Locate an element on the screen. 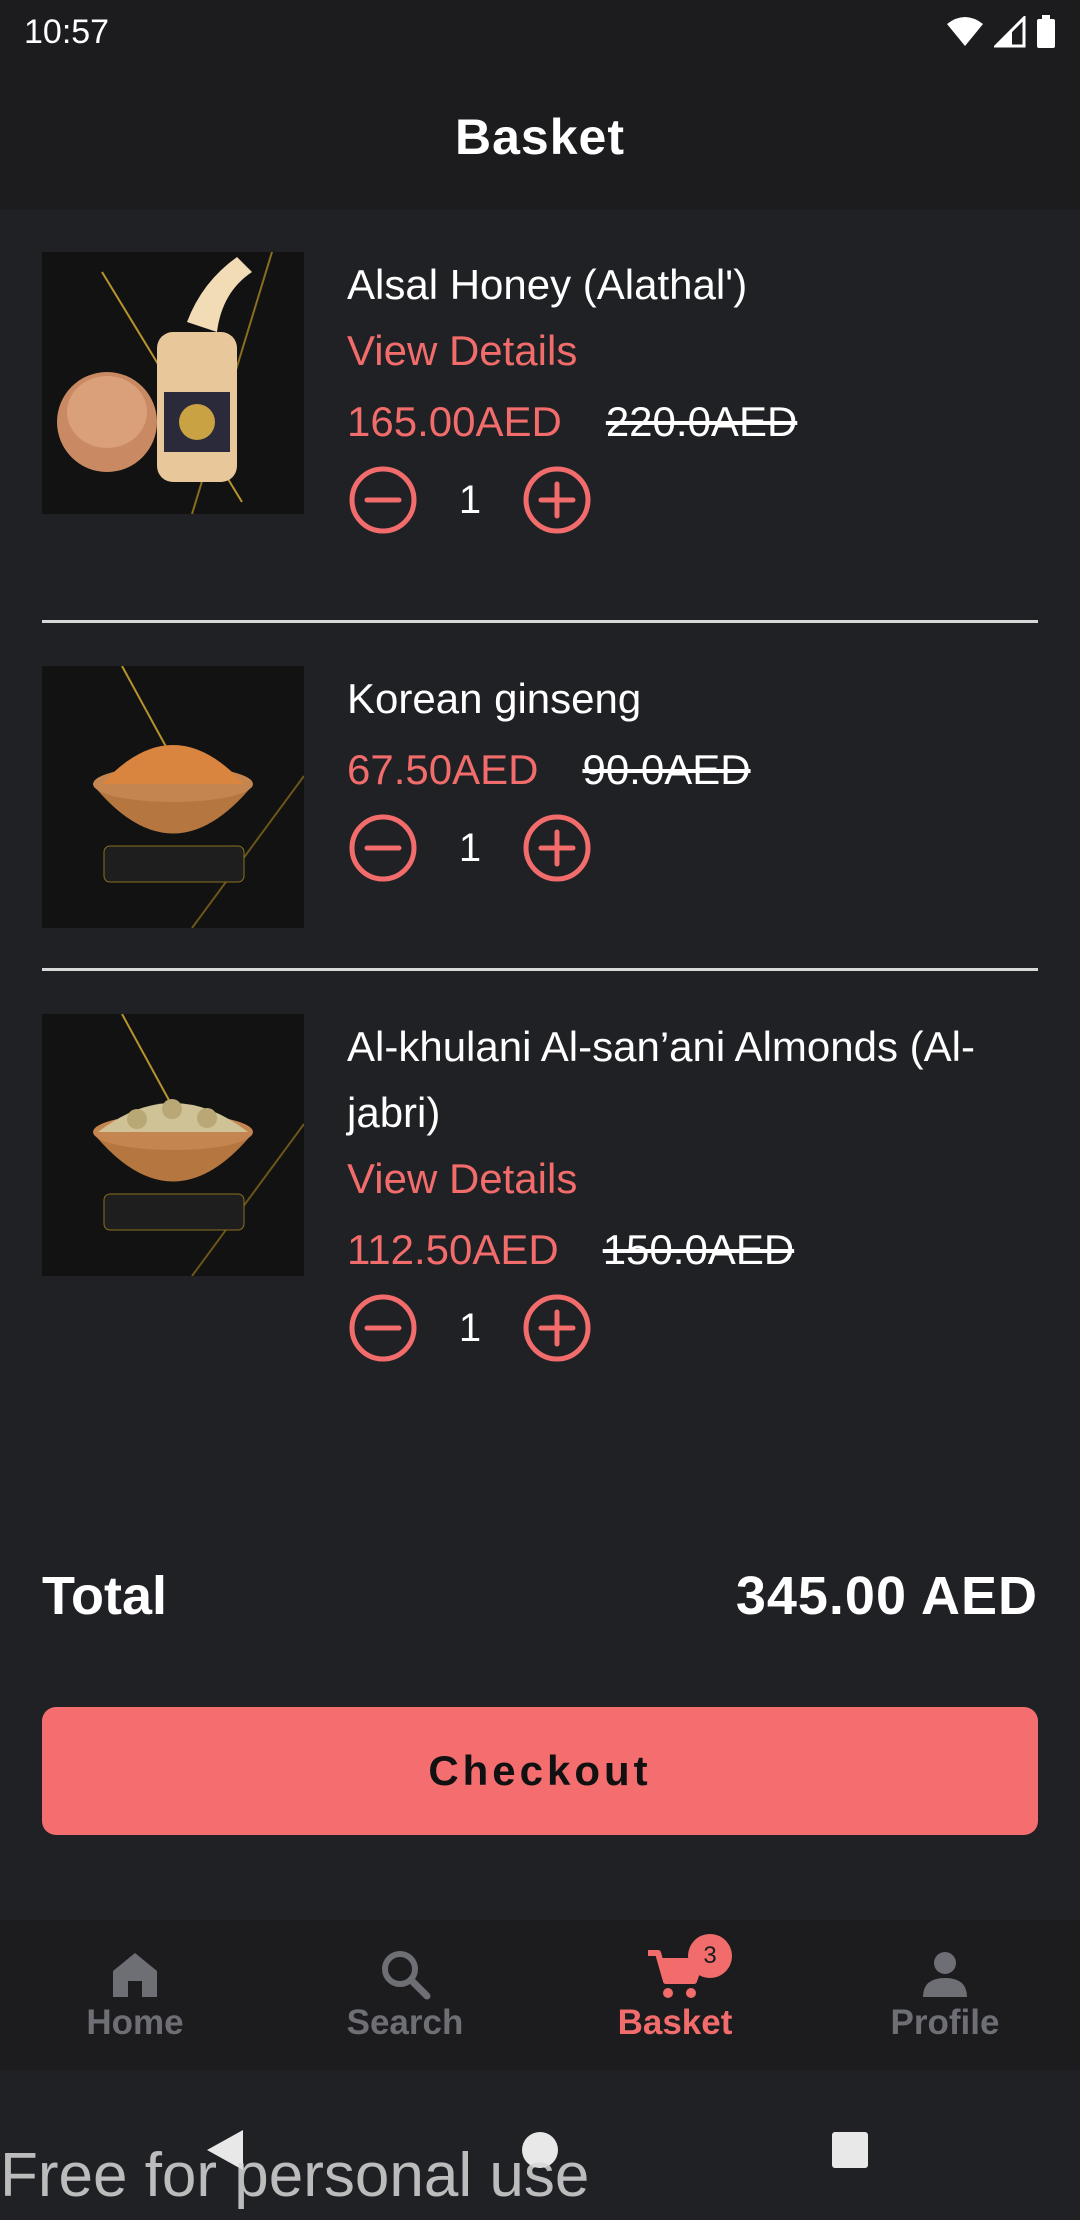  nav-item-profile: Profile is located at coordinates (945, 1995).